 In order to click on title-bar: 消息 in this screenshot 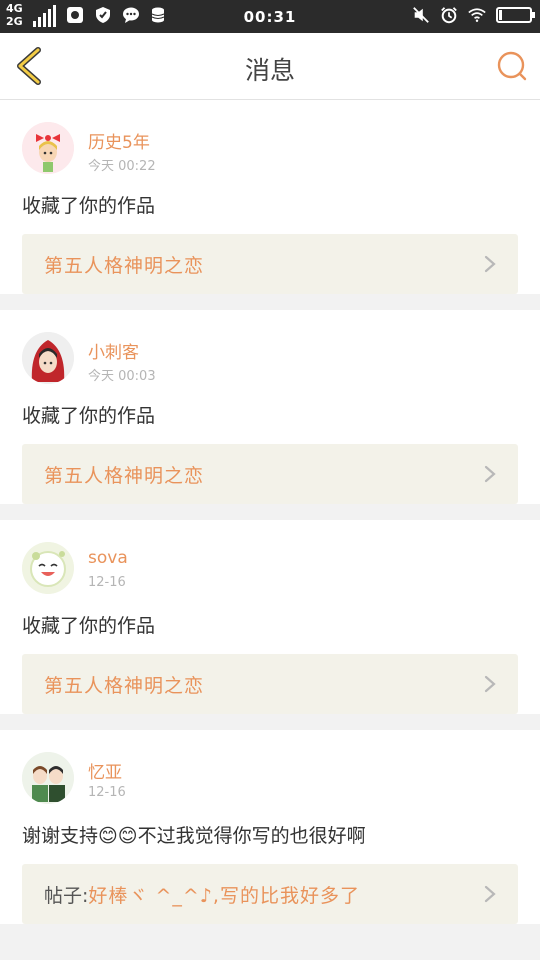, I will do `click(270, 66)`.